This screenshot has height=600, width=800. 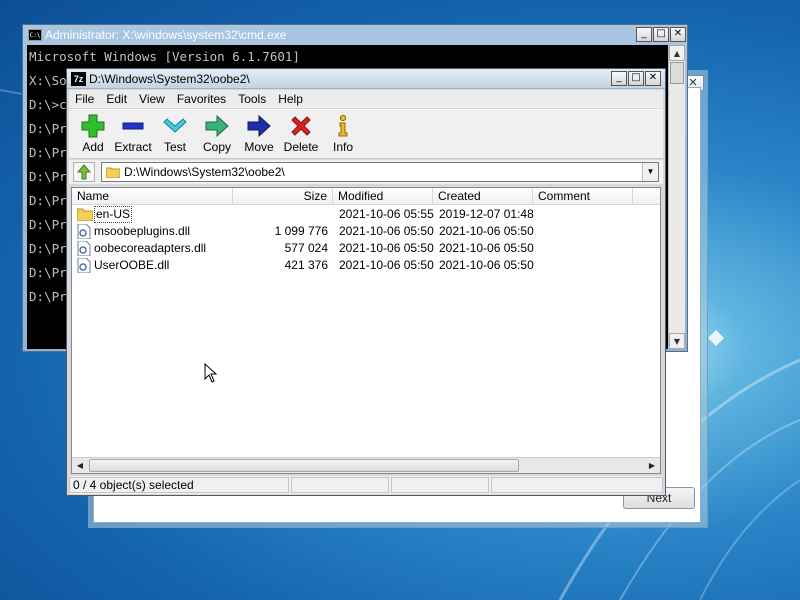 What do you see at coordinates (483, 196) in the screenshot?
I see `column-created: Created` at bounding box center [483, 196].